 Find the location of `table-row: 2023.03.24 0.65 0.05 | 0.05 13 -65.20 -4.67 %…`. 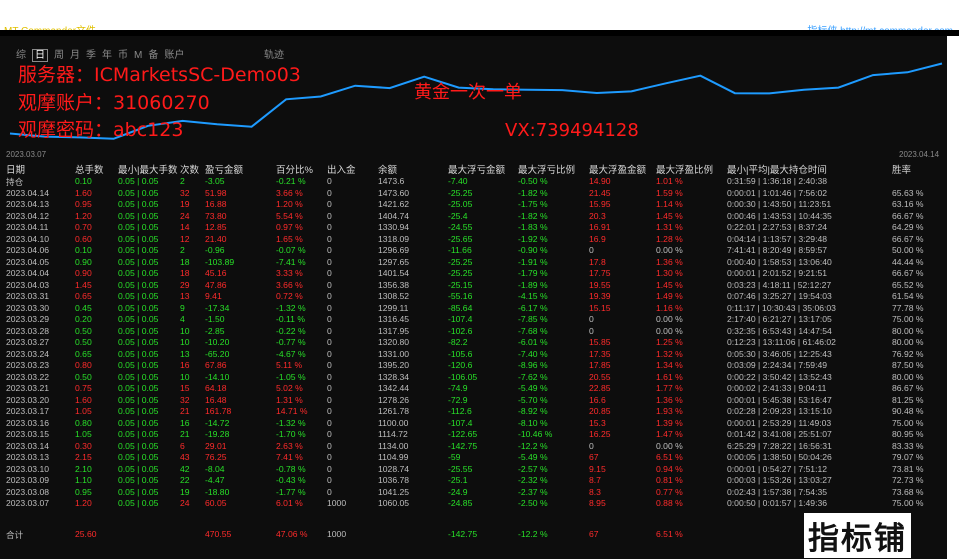

table-row: 2023.03.24 0.65 0.05 | 0.05 13 -65.20 -4.67 %… is located at coordinates (473, 355).